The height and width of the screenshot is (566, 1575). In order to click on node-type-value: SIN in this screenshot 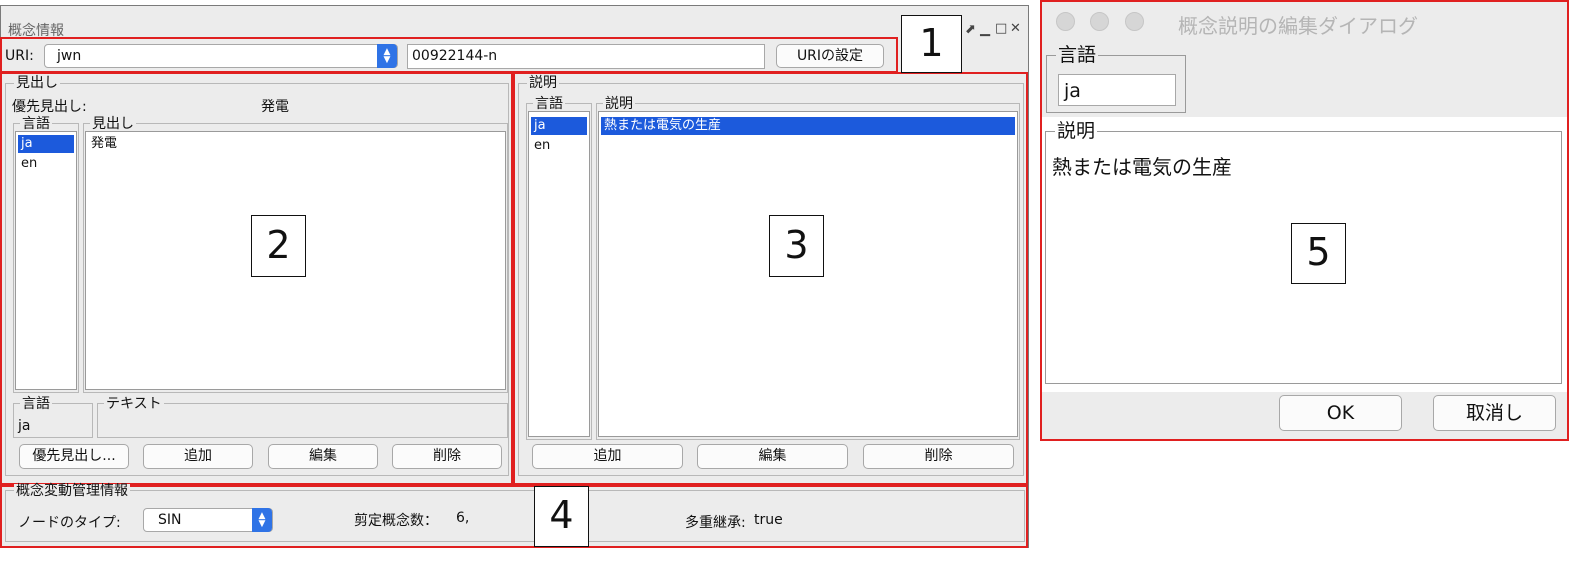, I will do `click(170, 520)`.